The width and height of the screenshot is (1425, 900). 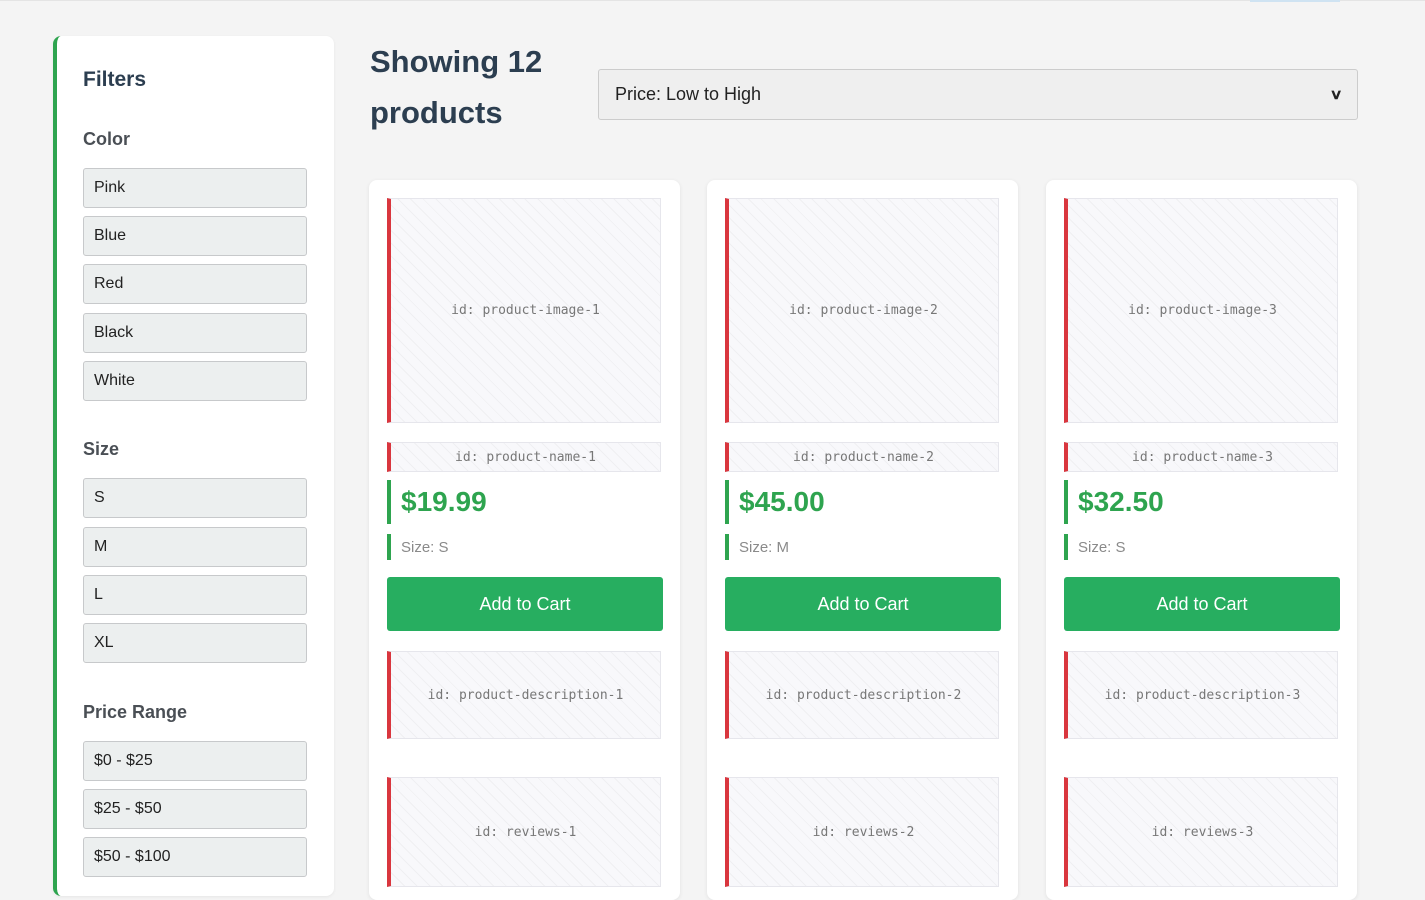 I want to click on product-size: Size: M, so click(x=862, y=547).